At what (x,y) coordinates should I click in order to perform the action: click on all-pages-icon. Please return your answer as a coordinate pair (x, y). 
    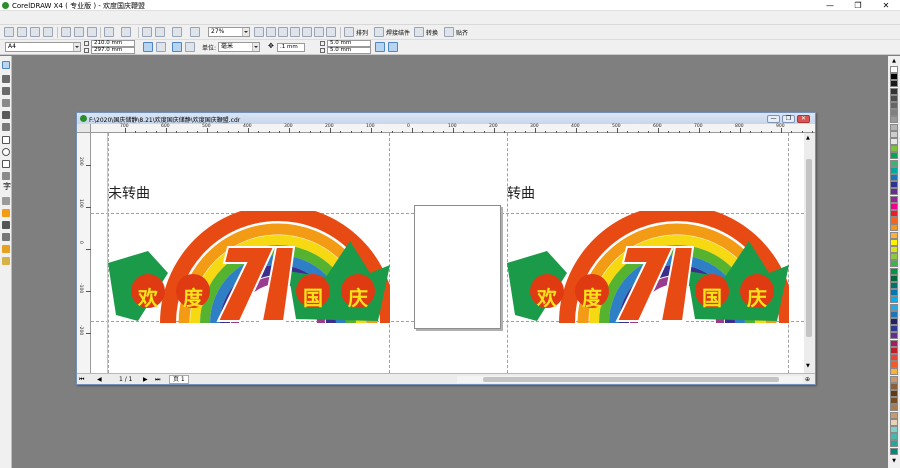
    Looking at the image, I should click on (177, 47).